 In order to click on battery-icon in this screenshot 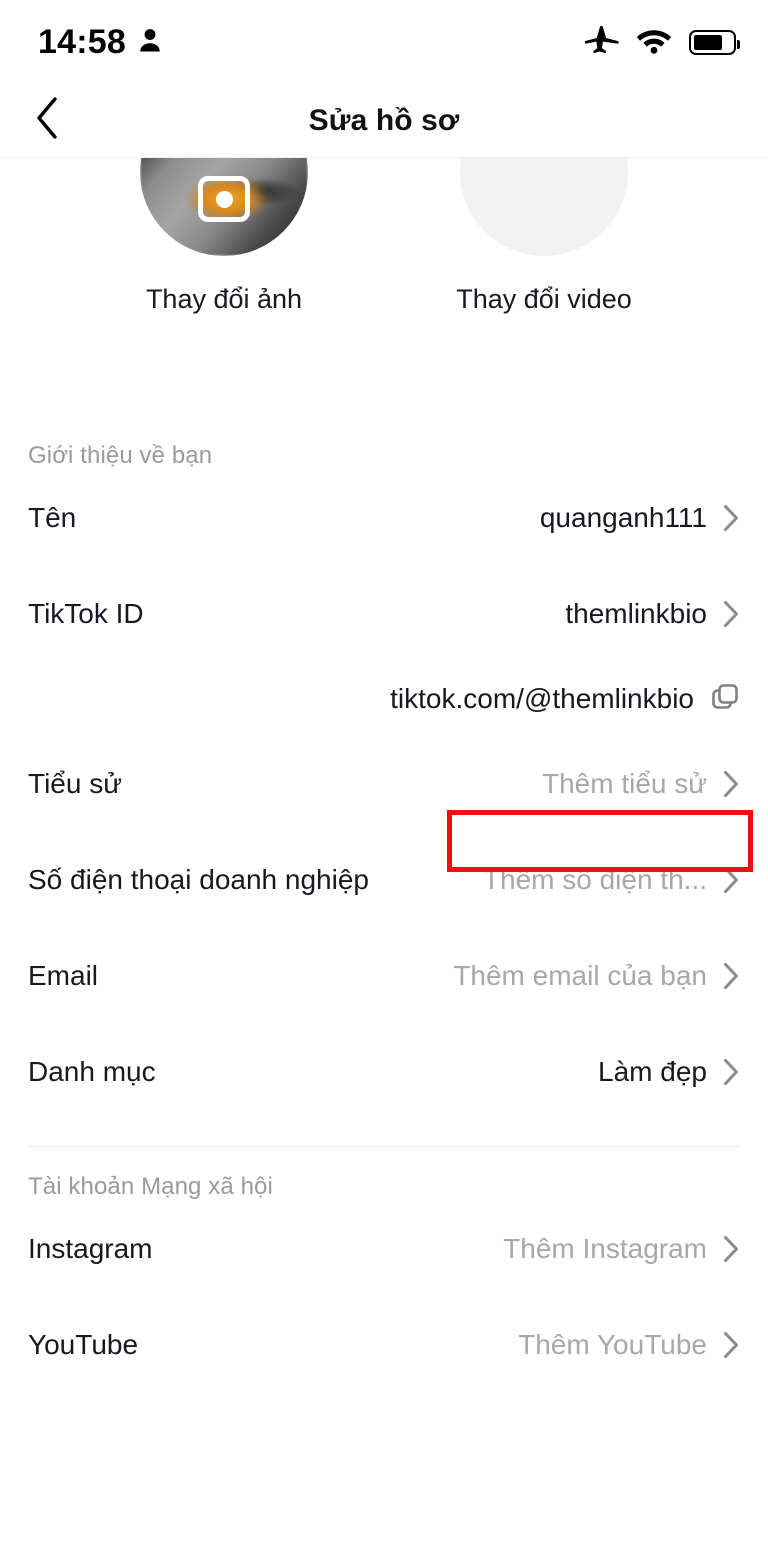, I will do `click(714, 42)`.